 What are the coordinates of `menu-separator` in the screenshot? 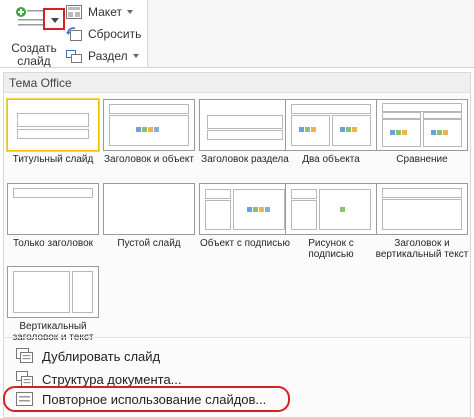 It's located at (237, 337).